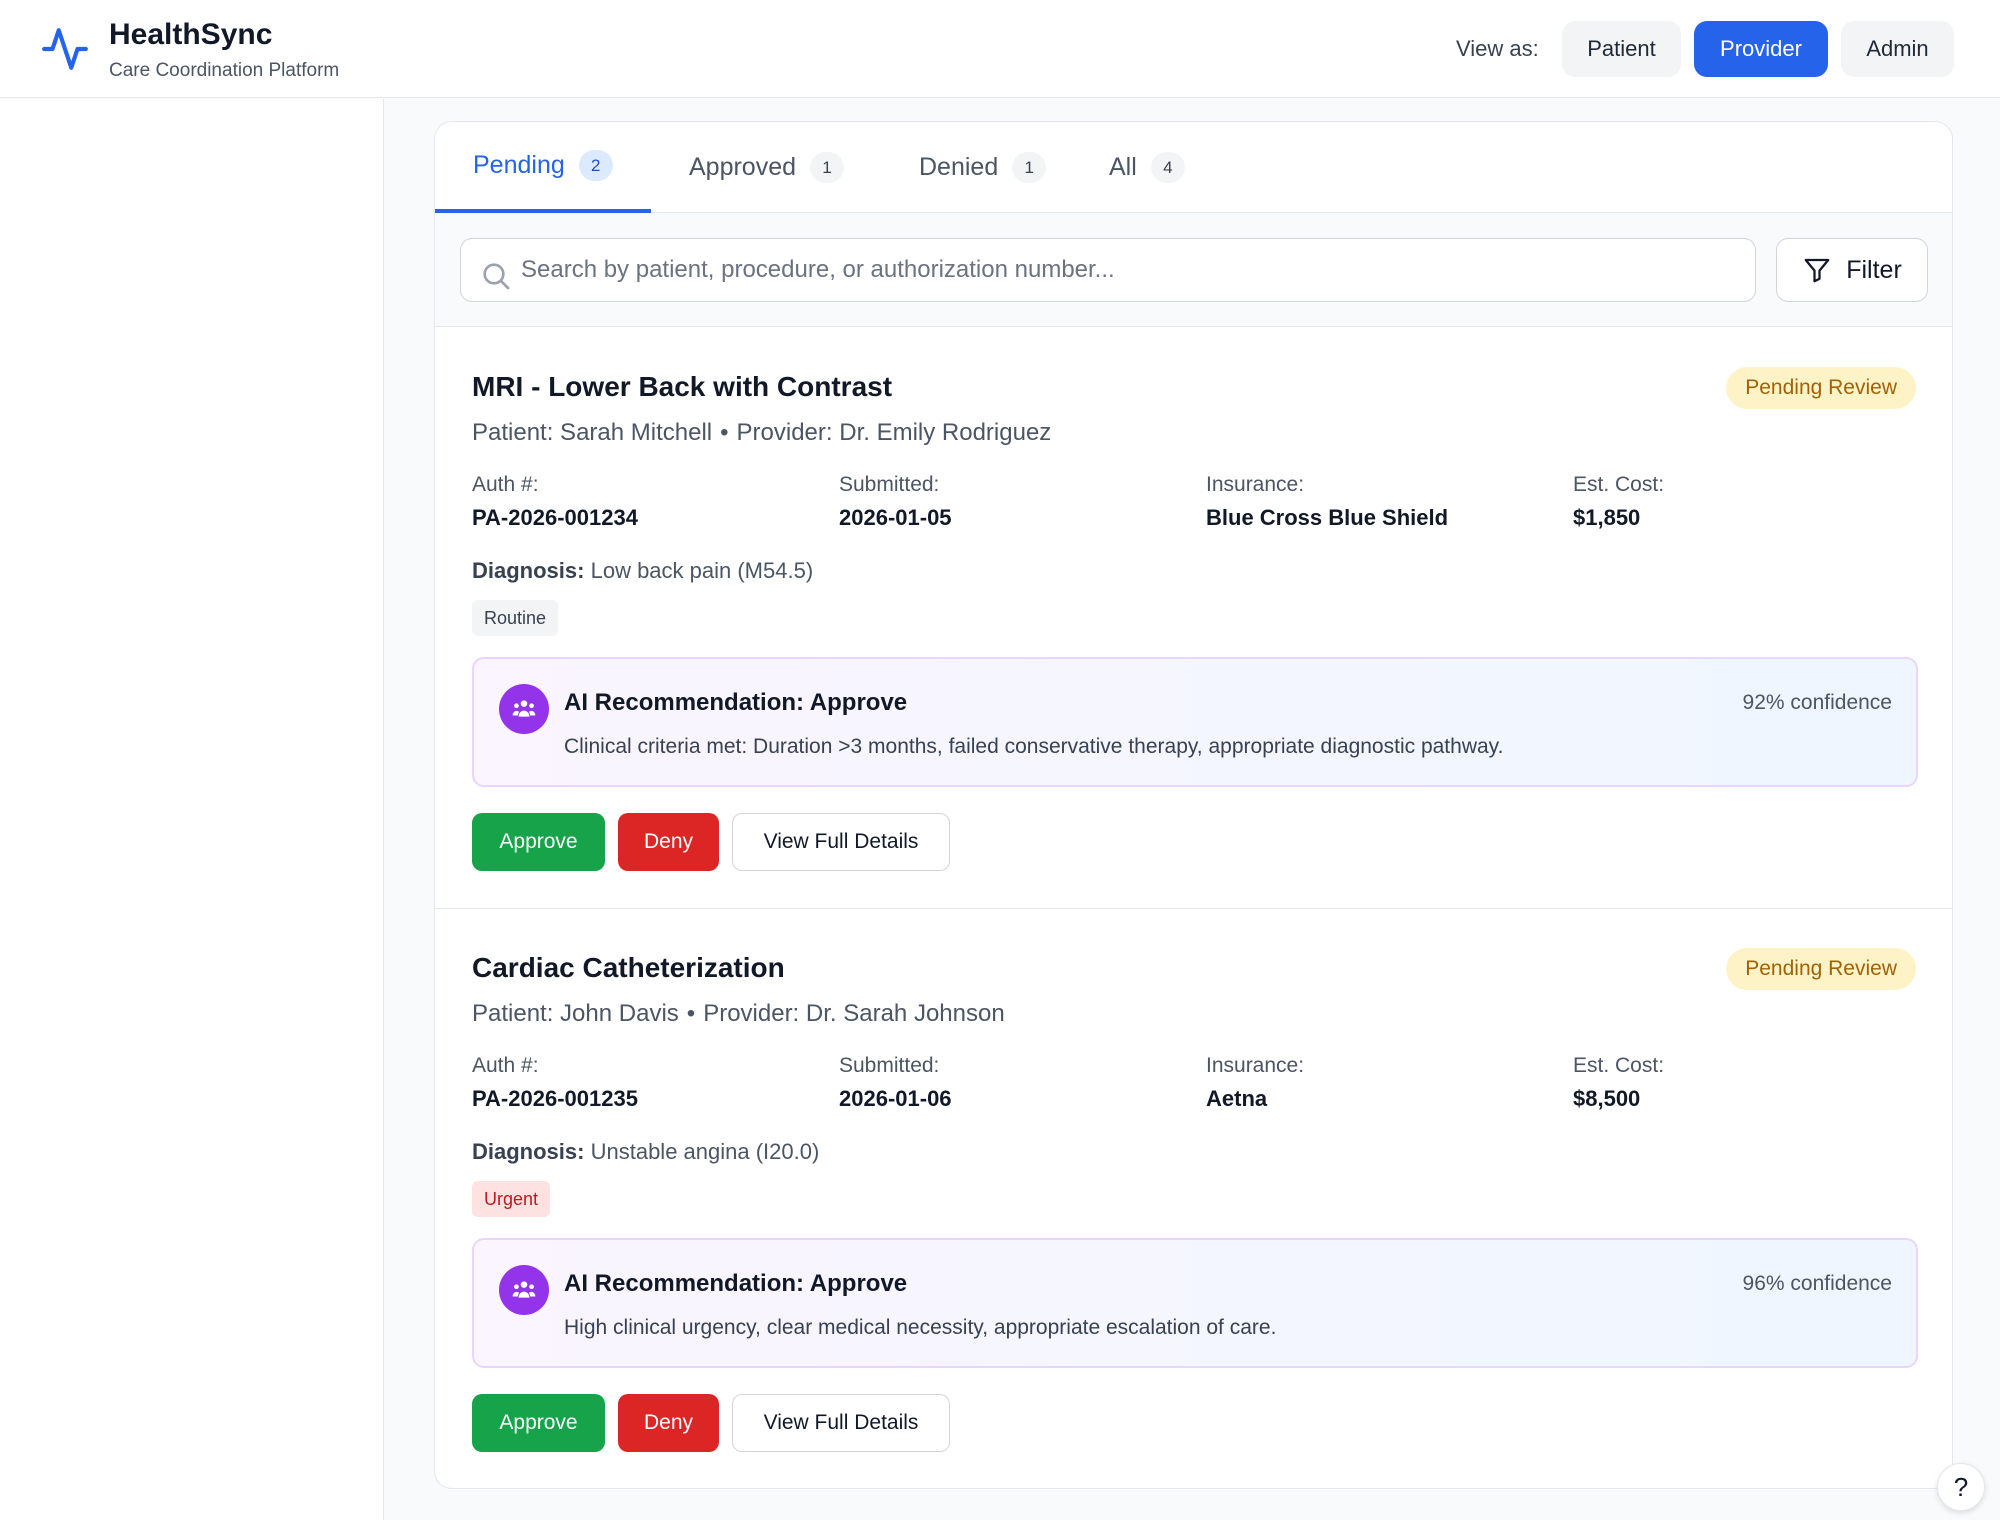 This screenshot has height=1520, width=2000. I want to click on priority-tag: Urgent, so click(511, 1199).